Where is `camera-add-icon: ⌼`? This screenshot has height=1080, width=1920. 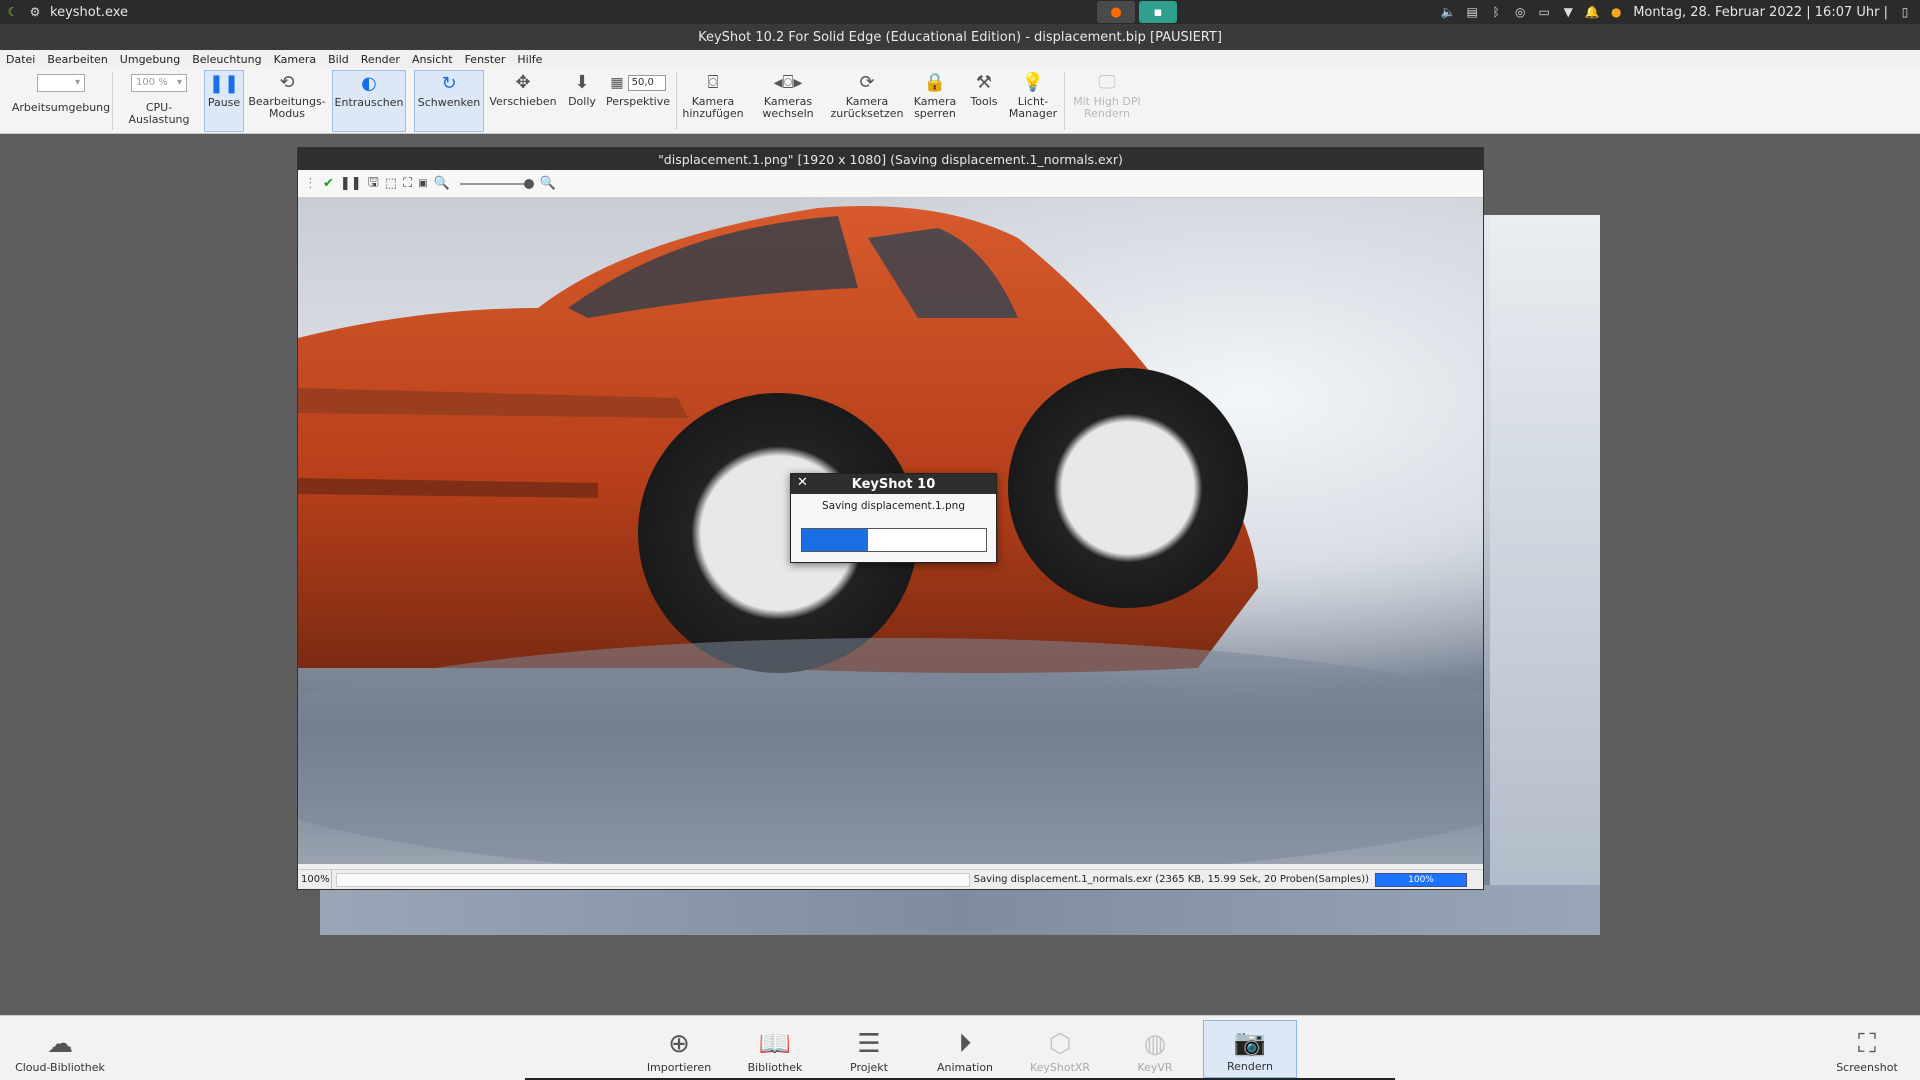 camera-add-icon: ⌼ is located at coordinates (713, 82).